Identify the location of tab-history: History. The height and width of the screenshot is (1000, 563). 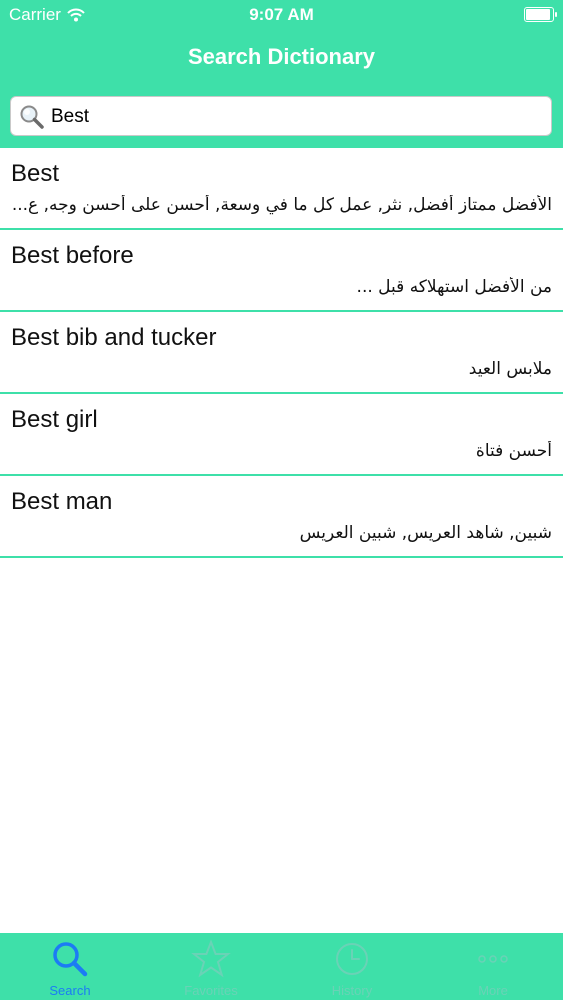
(352, 966).